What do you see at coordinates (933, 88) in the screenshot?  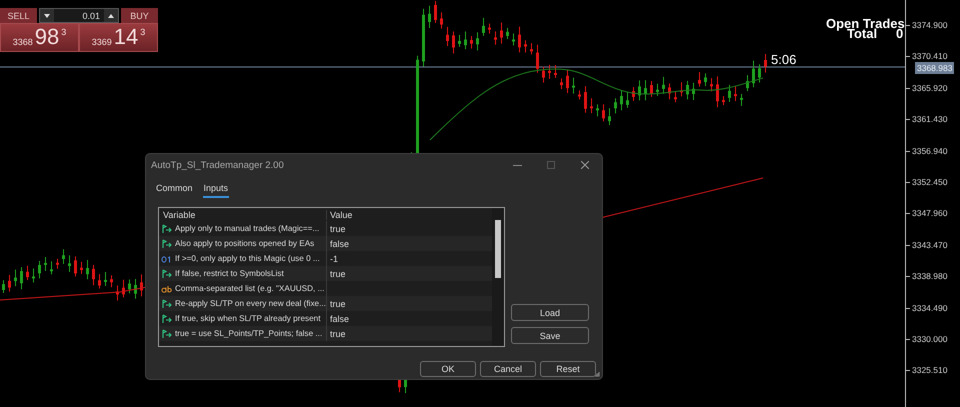 I see `price-label: 3365.920` at bounding box center [933, 88].